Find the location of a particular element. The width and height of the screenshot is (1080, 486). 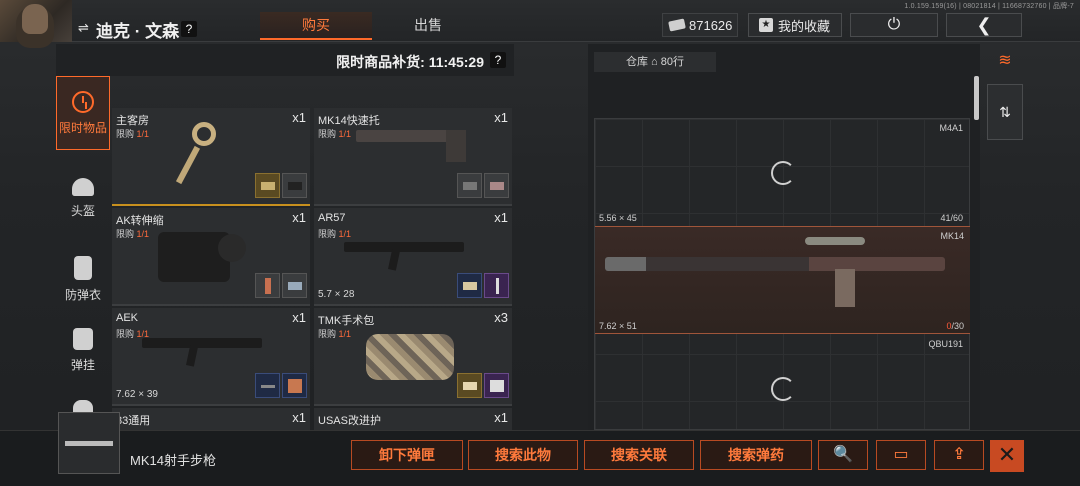

close-button: ✕ is located at coordinates (1007, 456).